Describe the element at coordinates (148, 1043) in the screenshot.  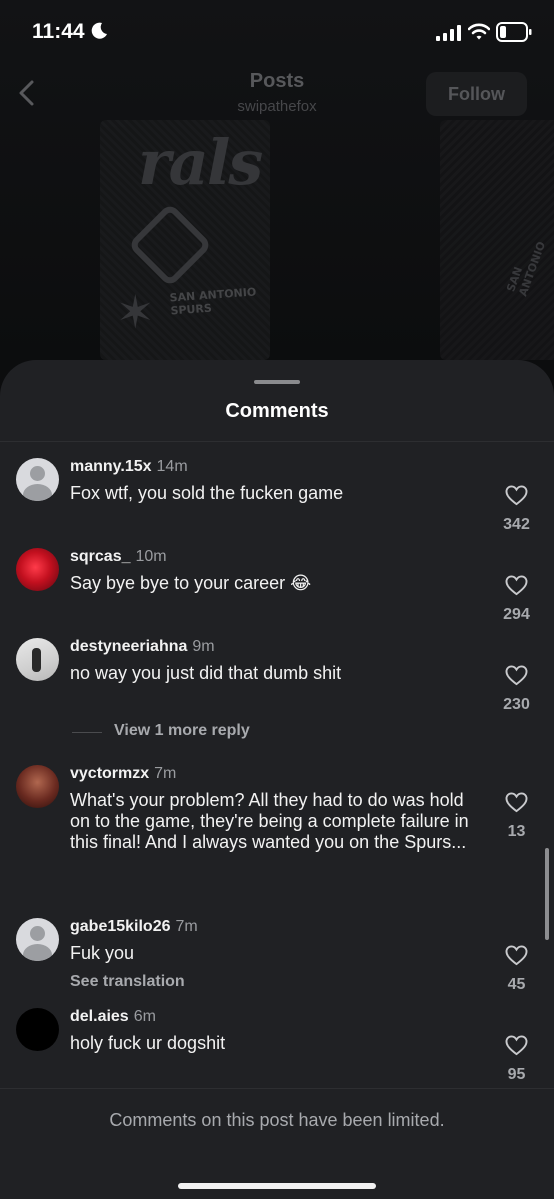
I see `comment-text: holy fuck ur dogshit` at that location.